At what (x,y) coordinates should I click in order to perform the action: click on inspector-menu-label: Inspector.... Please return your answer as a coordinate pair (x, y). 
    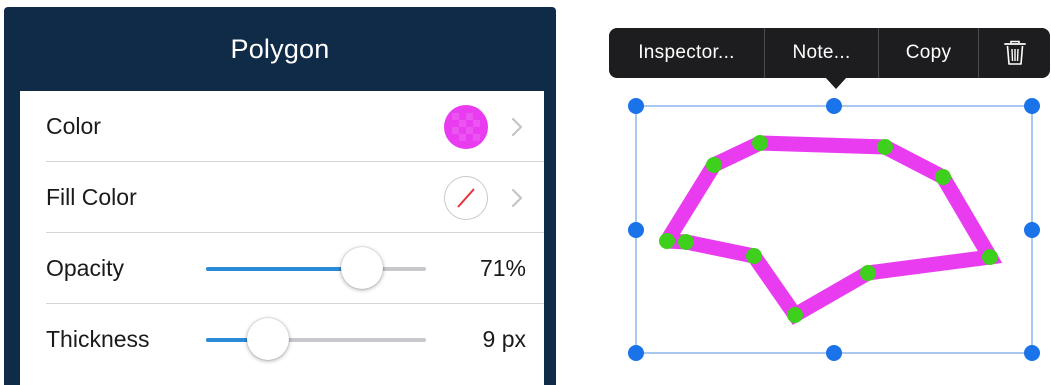
    Looking at the image, I should click on (686, 52).